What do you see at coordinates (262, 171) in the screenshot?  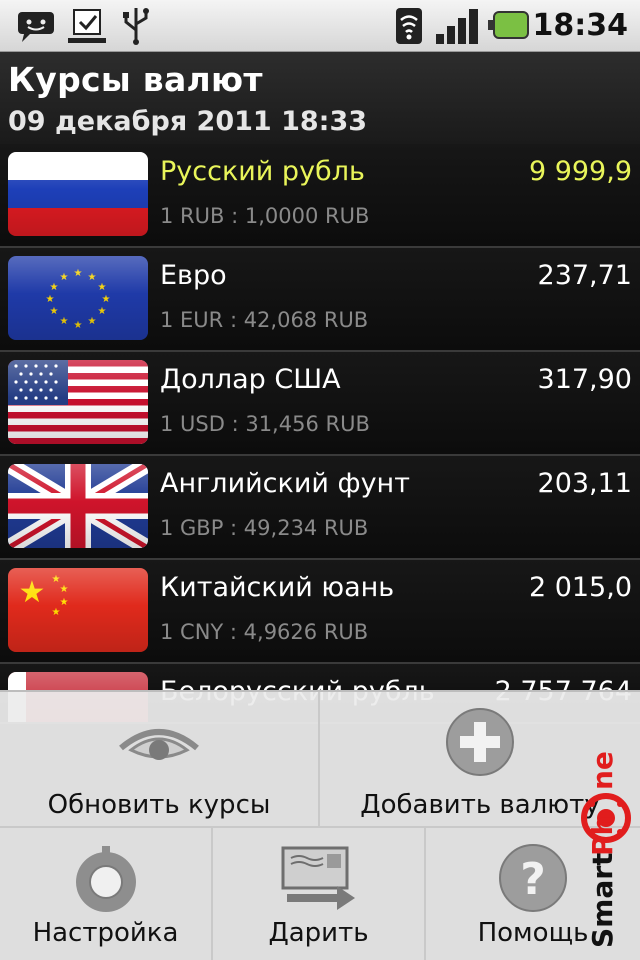 I see `currency-name: Русский рубль` at bounding box center [262, 171].